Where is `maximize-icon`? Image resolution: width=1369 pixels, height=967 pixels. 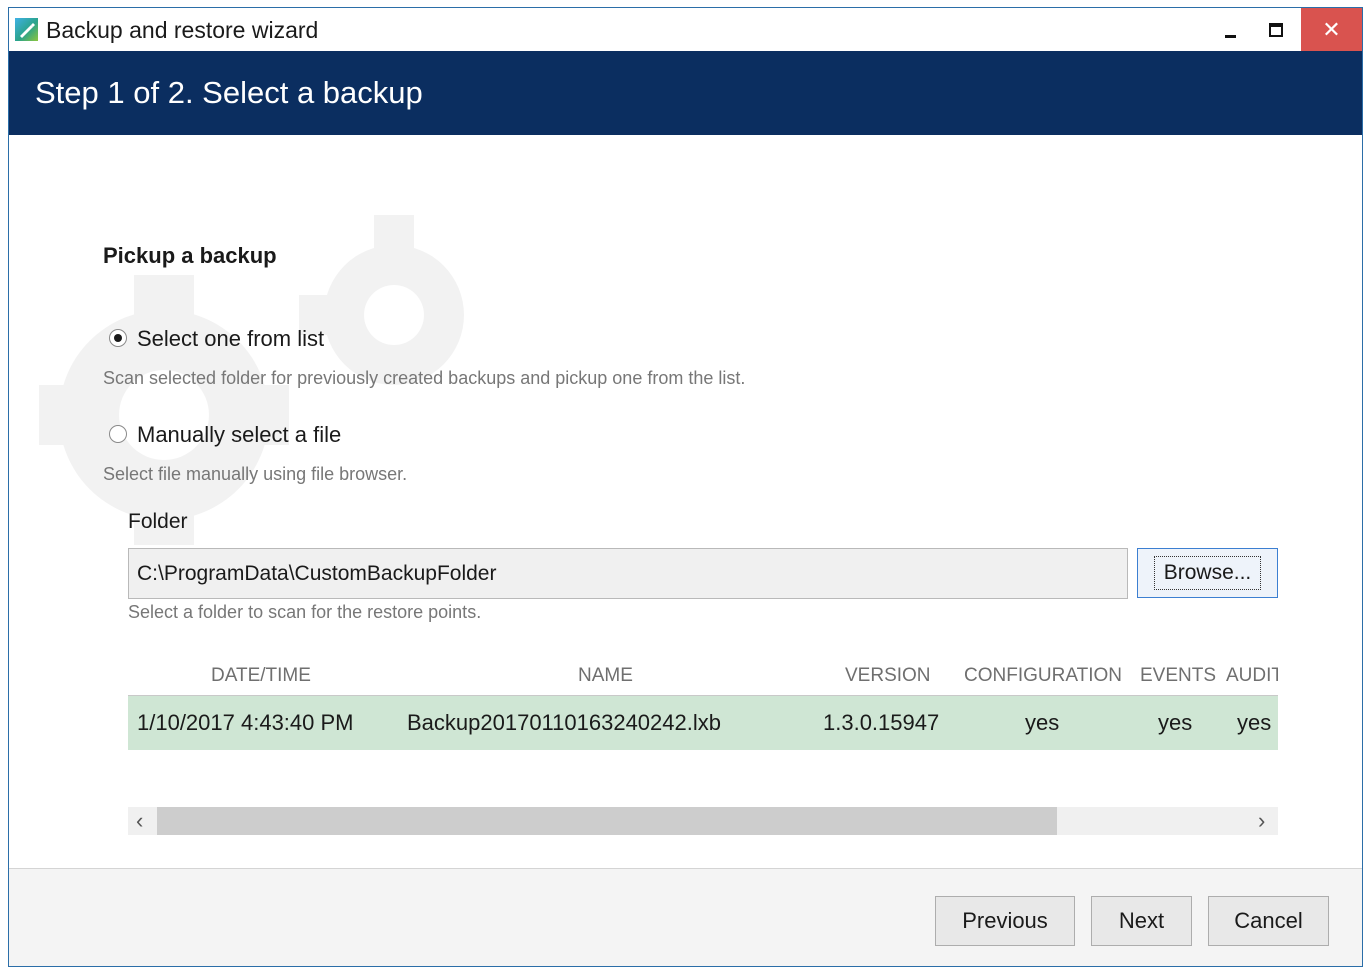 maximize-icon is located at coordinates (1276, 29).